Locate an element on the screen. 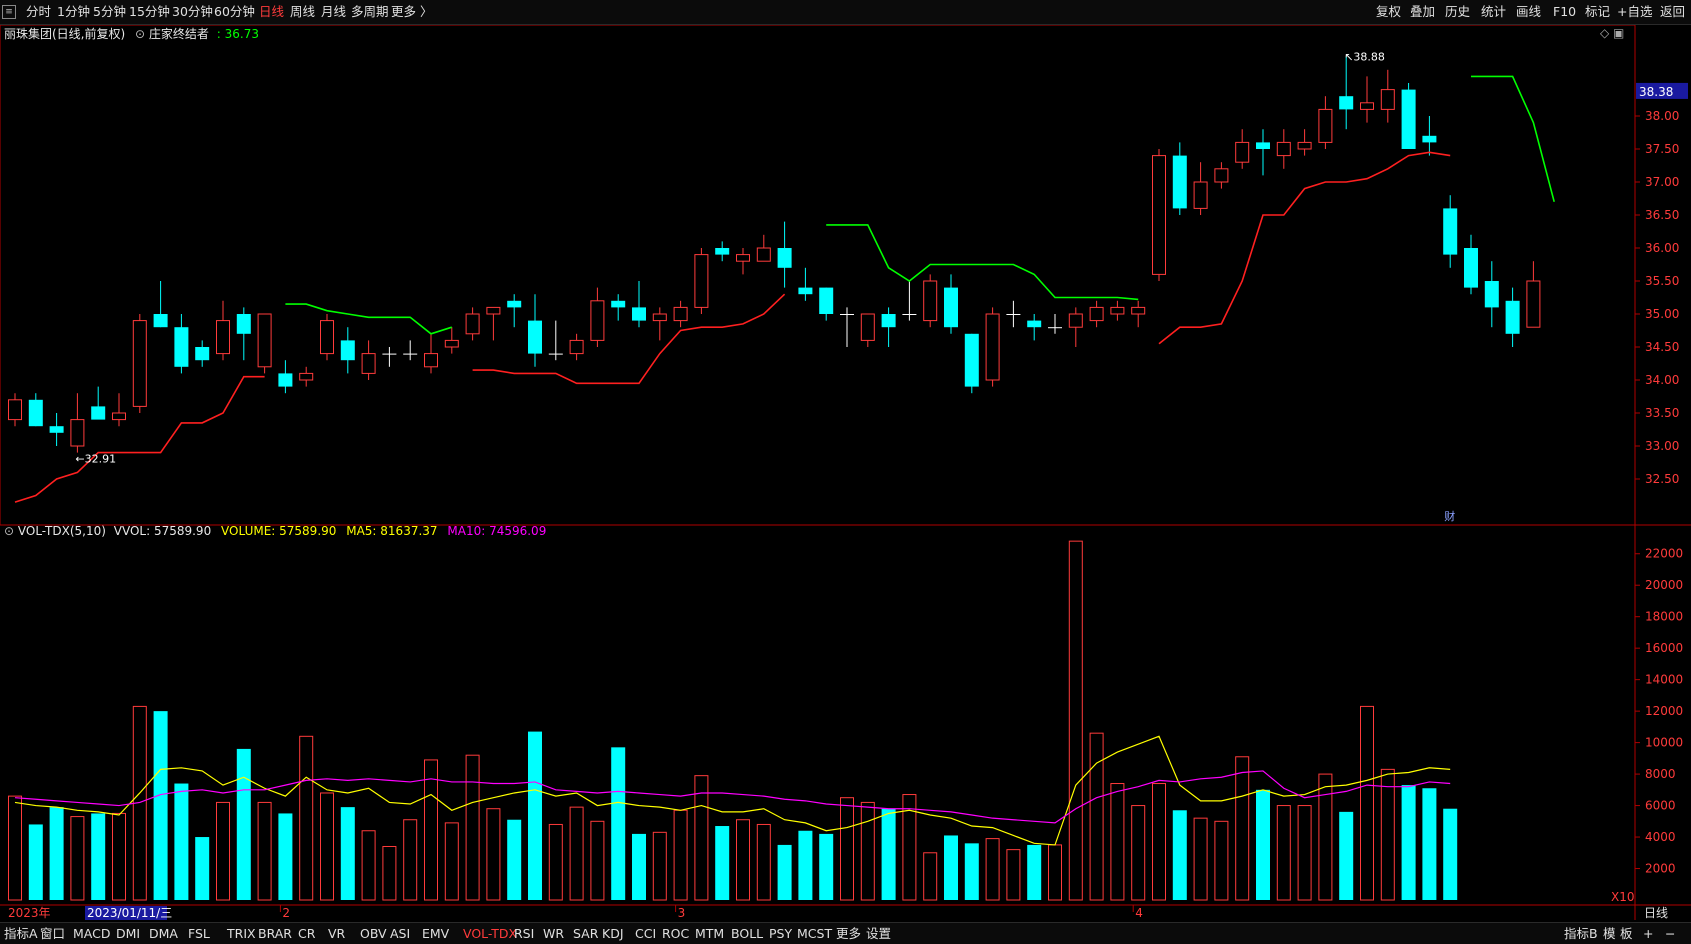  bottom-right-tab-4: − is located at coordinates (1670, 933).